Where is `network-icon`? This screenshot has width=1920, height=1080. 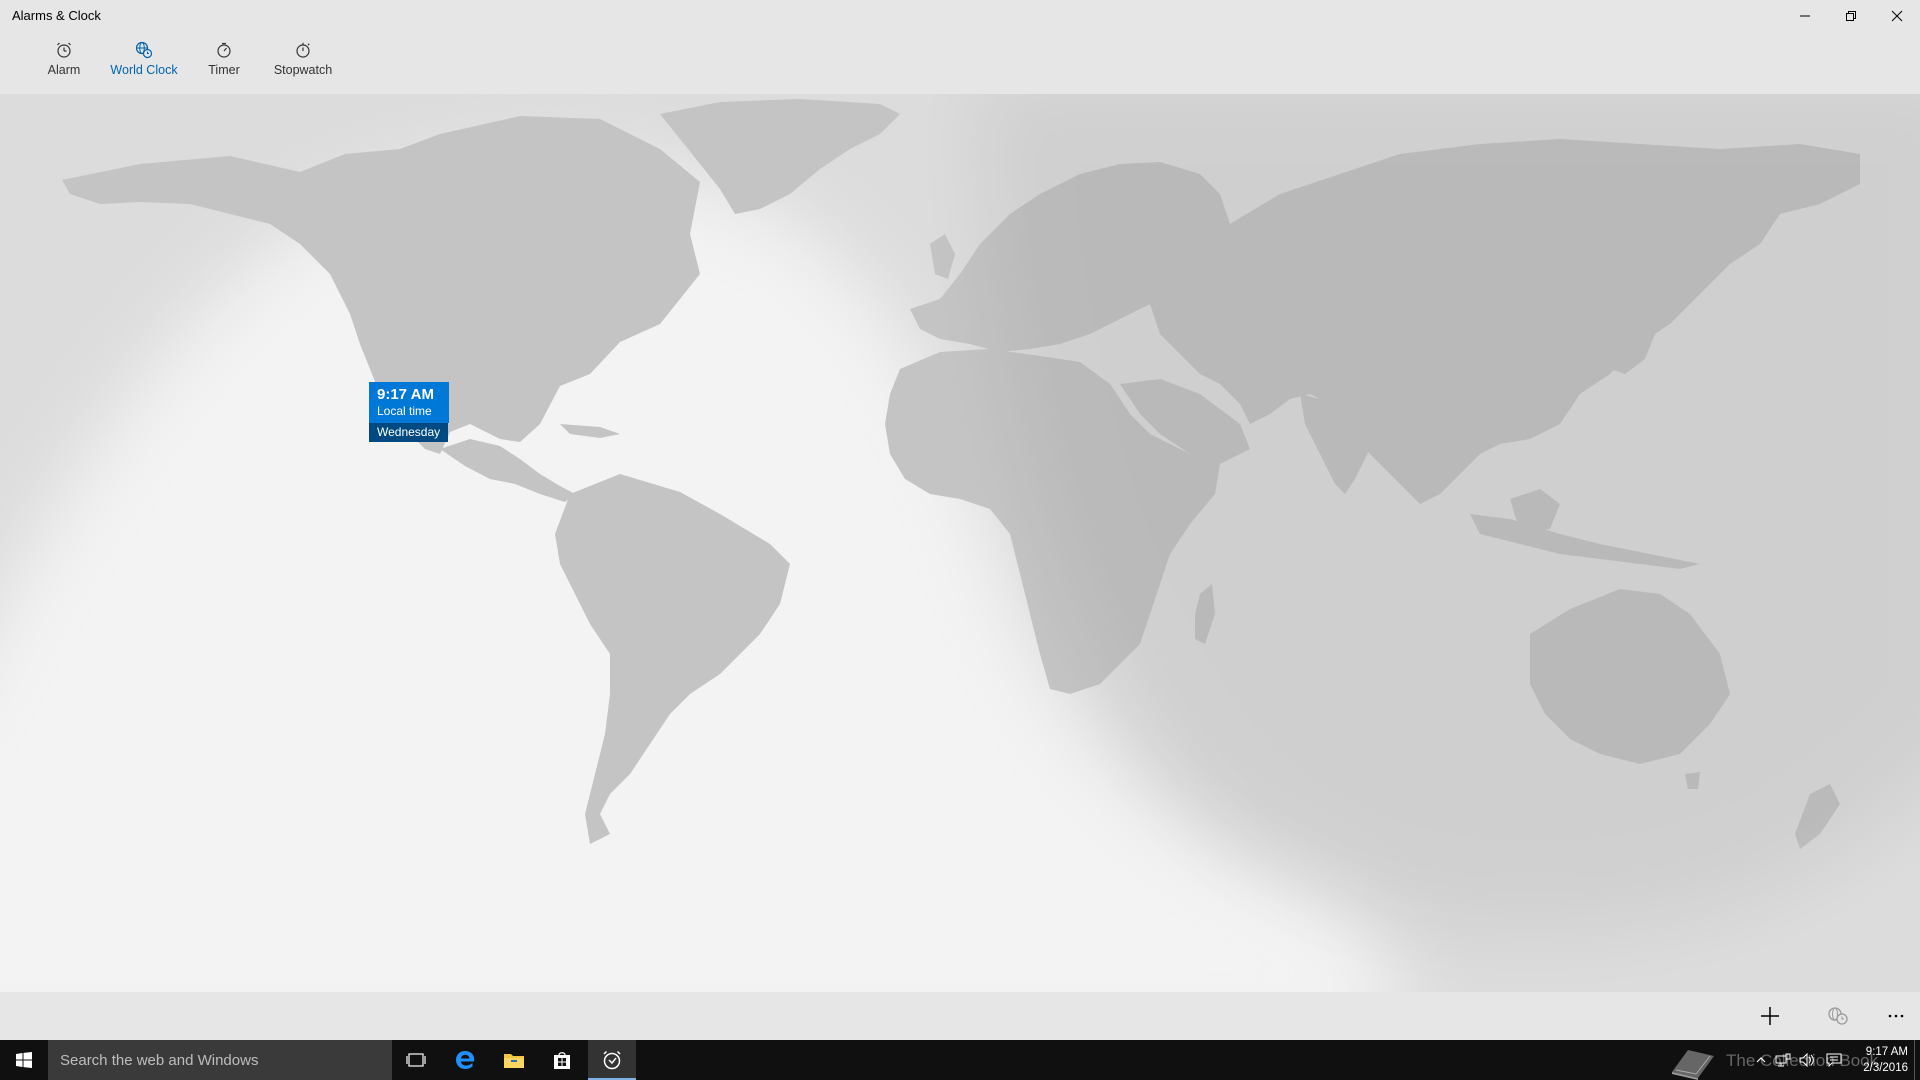 network-icon is located at coordinates (1783, 1060).